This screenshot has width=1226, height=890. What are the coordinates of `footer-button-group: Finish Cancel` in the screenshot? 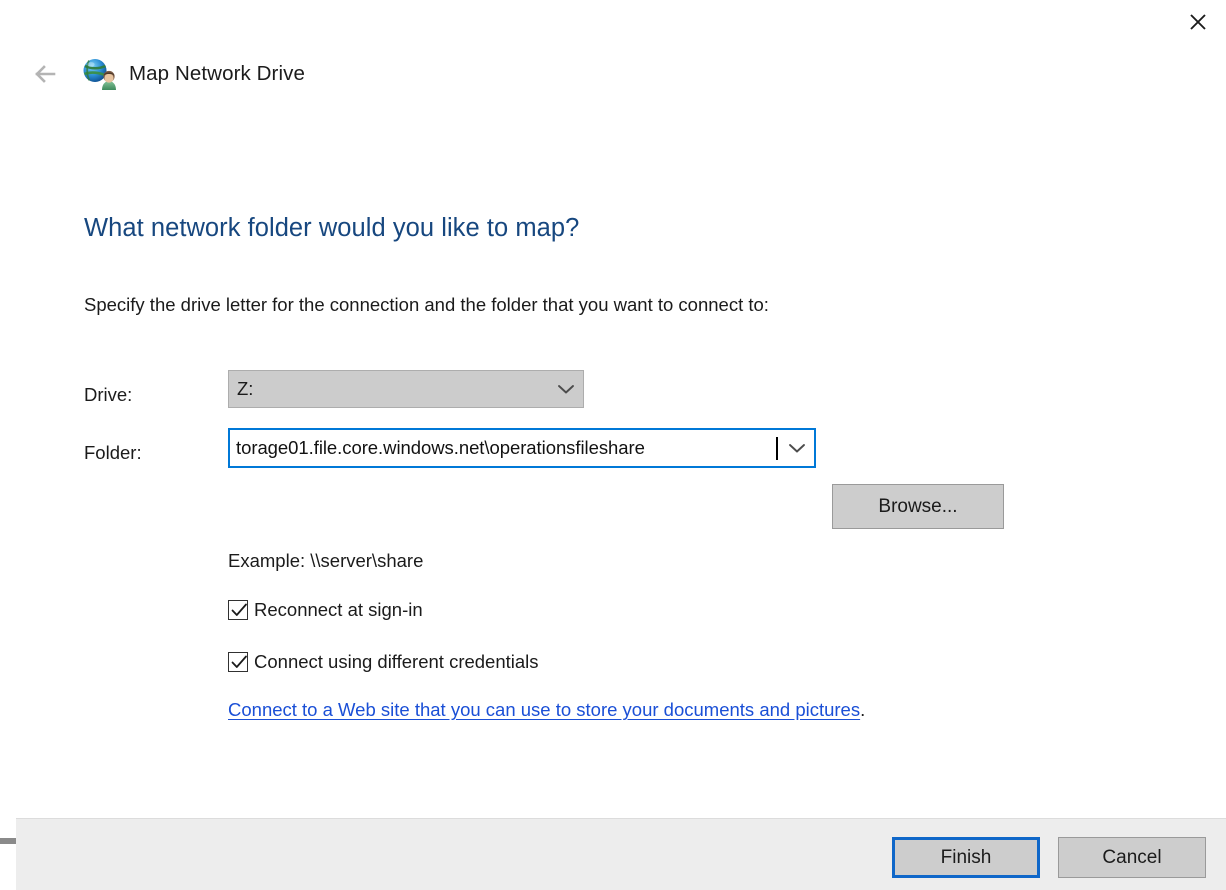 It's located at (1049, 857).